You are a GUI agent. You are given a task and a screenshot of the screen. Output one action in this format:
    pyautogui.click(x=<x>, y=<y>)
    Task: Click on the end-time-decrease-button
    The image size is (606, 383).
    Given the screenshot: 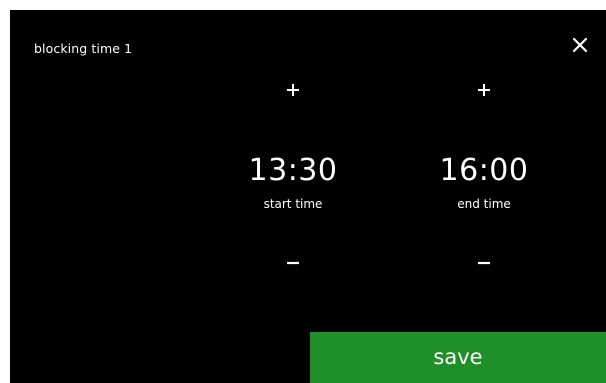 What is the action you would take?
    pyautogui.click(x=484, y=262)
    